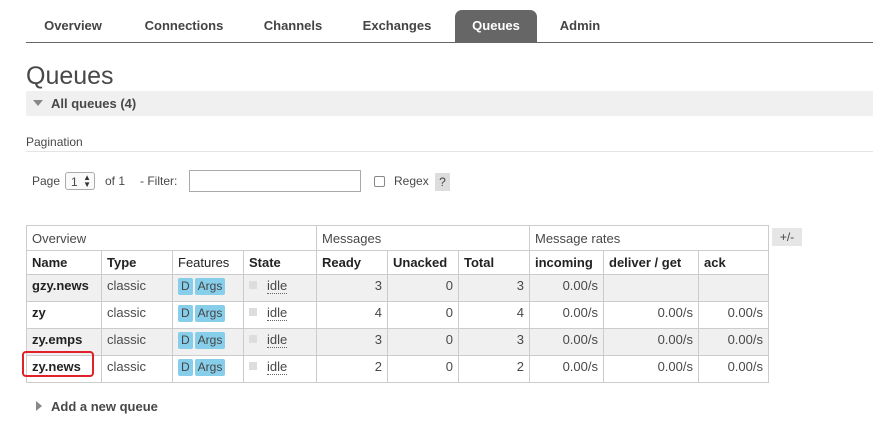 The height and width of the screenshot is (431, 873). Describe the element at coordinates (651, 288) in the screenshot. I see `queue-deliver-get` at that location.